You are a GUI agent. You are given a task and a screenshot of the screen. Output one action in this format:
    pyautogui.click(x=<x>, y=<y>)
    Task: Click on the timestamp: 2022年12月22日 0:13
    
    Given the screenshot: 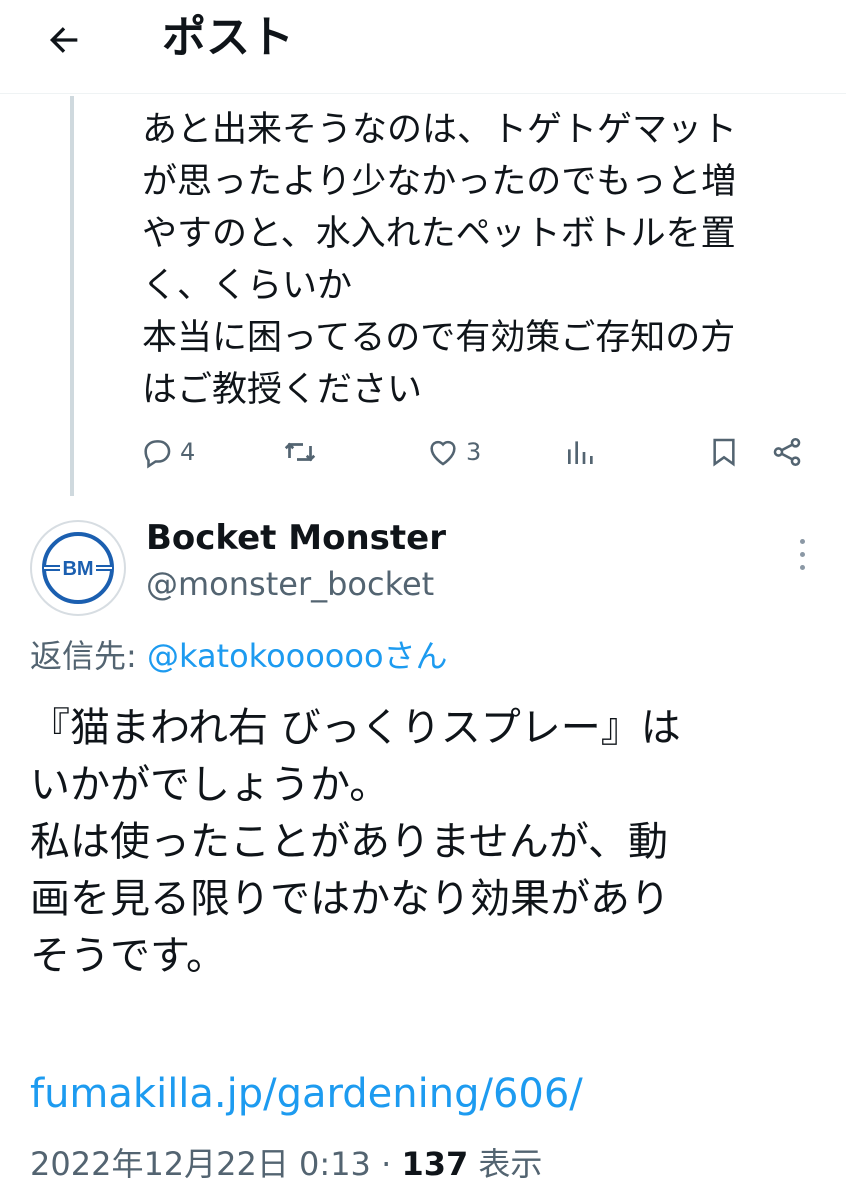 What is the action you would take?
    pyautogui.click(x=200, y=1164)
    